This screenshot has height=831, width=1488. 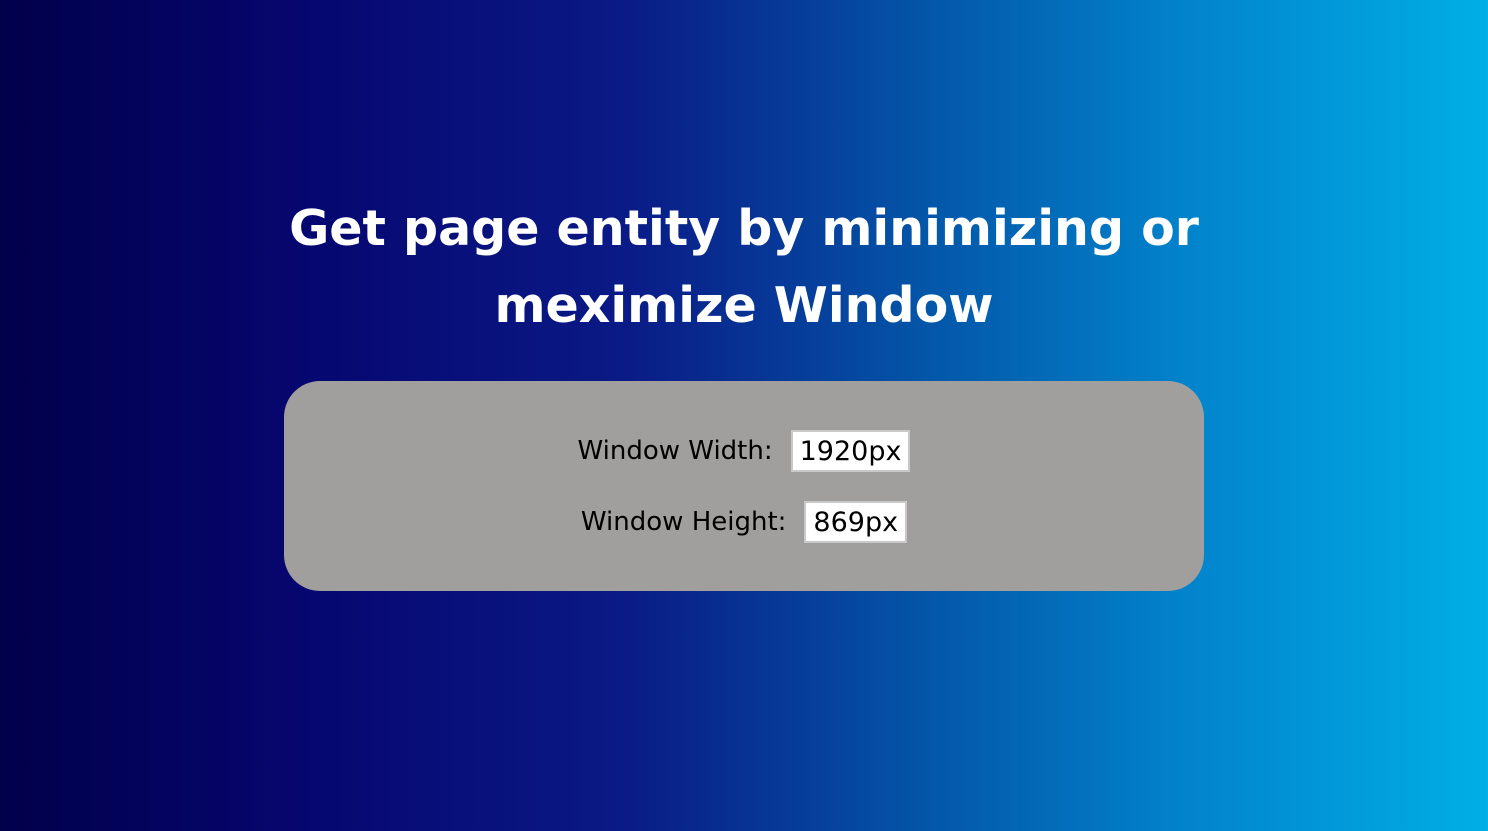 What do you see at coordinates (744, 305) in the screenshot?
I see `page-title-line-2: meximize Window` at bounding box center [744, 305].